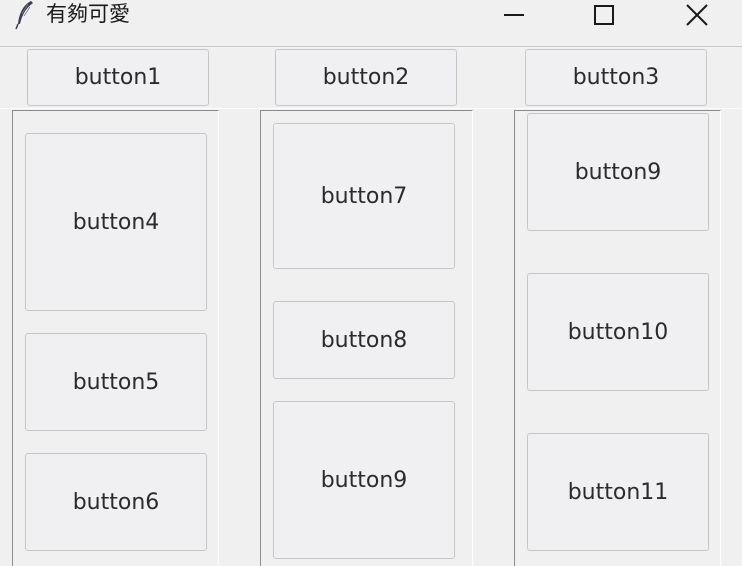  I want to click on close-icon, so click(697, 15).